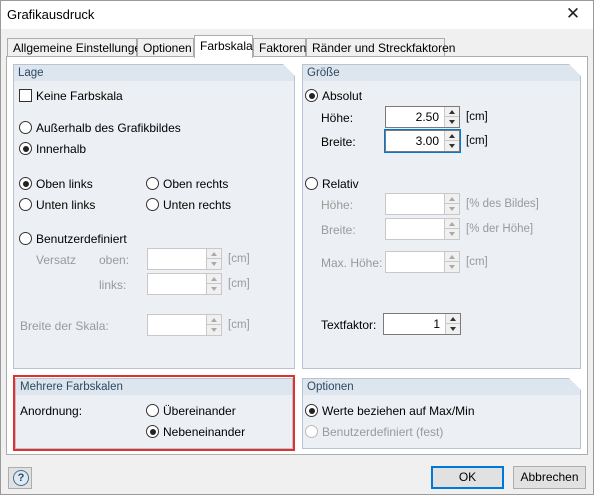 The height and width of the screenshot is (495, 594). What do you see at coordinates (414, 141) in the screenshot?
I see `breite-value: 3.00` at bounding box center [414, 141].